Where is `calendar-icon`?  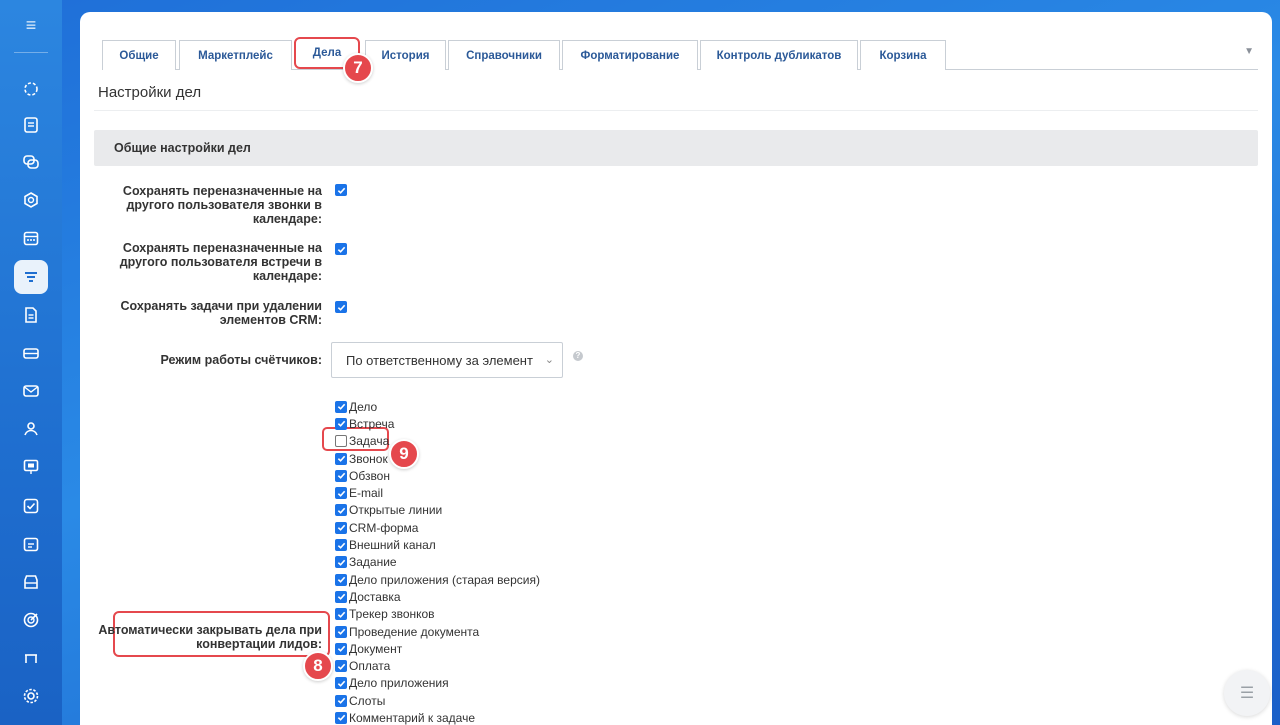 calendar-icon is located at coordinates (31, 238).